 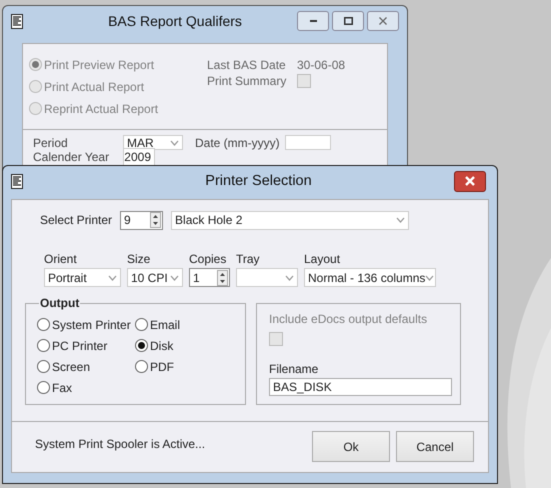 What do you see at coordinates (155, 277) in the screenshot?
I see `dropdown: 10 CPI` at bounding box center [155, 277].